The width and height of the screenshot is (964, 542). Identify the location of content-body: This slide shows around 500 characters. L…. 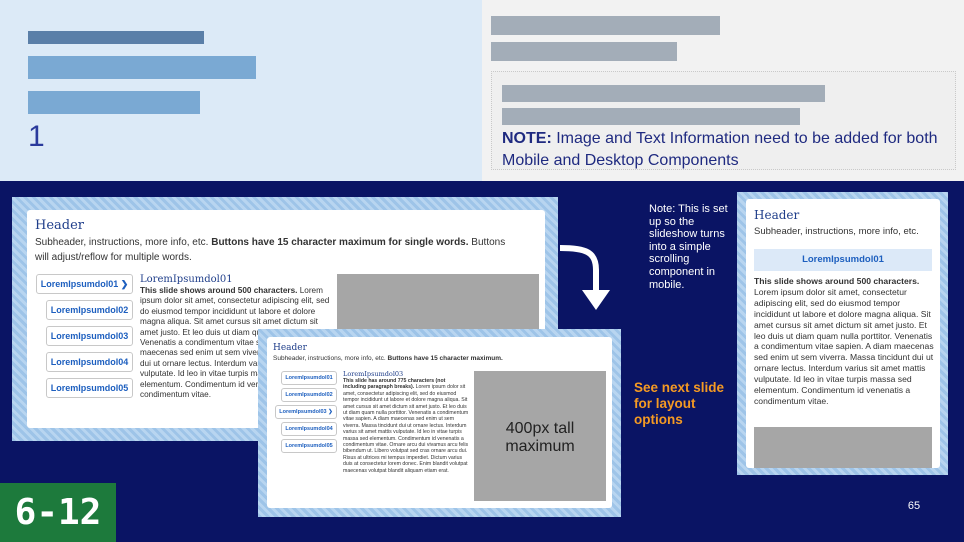
(844, 341).